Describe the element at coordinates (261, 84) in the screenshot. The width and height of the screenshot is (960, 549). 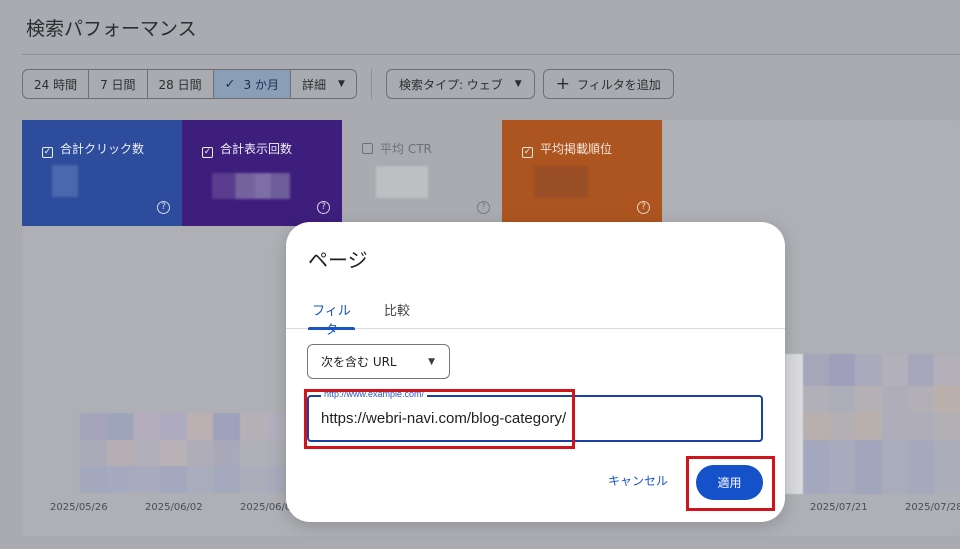
I see `range-label: 3 か月` at that location.